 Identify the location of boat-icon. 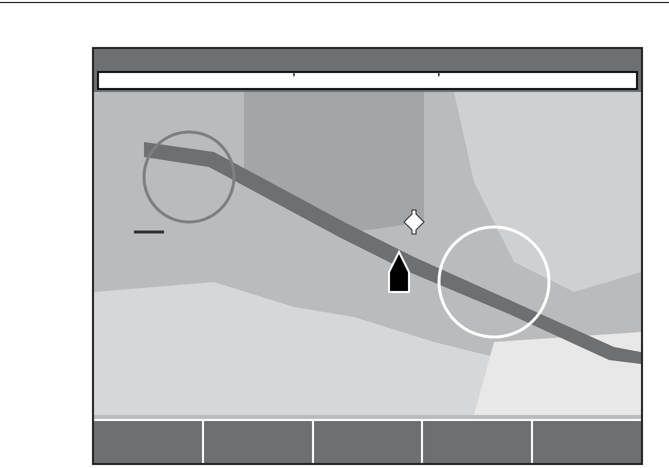
(399, 271).